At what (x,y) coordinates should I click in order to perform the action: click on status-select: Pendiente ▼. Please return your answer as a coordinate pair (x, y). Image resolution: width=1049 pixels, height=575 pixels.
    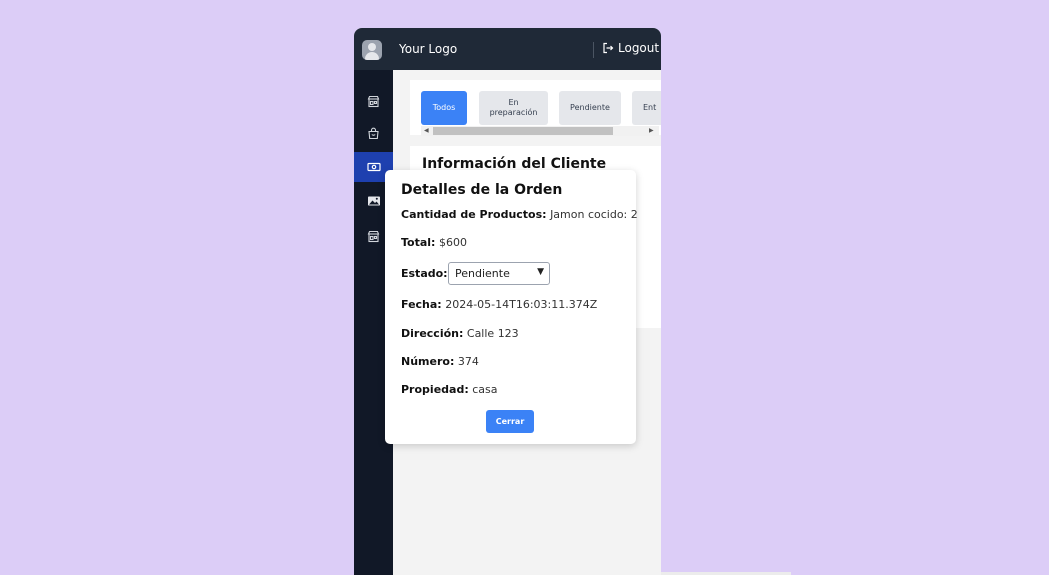
    Looking at the image, I should click on (499, 273).